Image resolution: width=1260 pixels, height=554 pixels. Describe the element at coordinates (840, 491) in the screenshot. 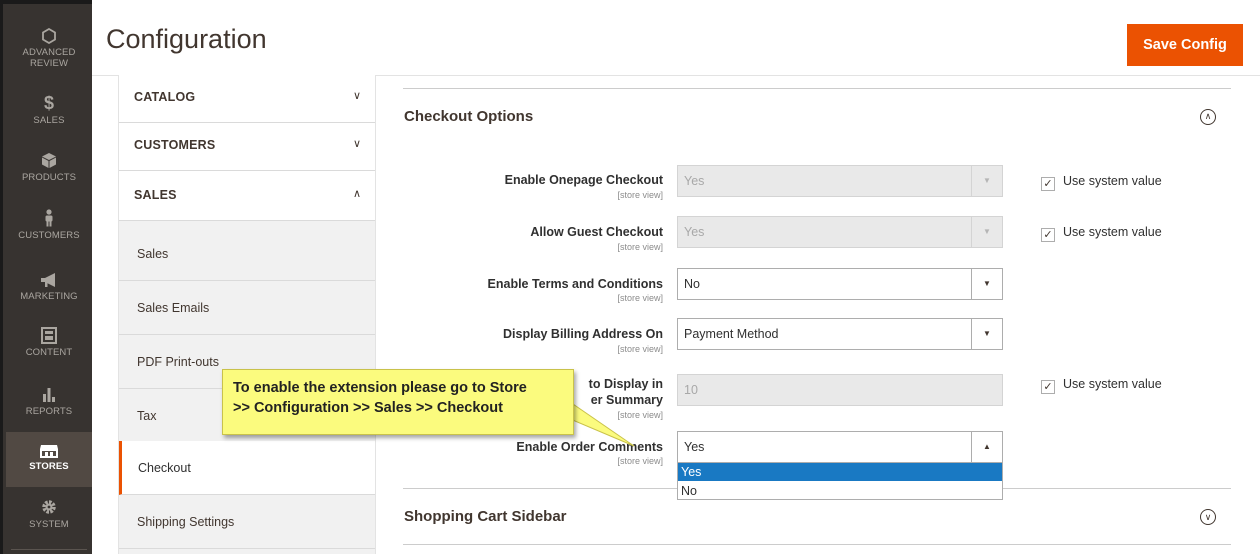

I see `option-no: No` at that location.